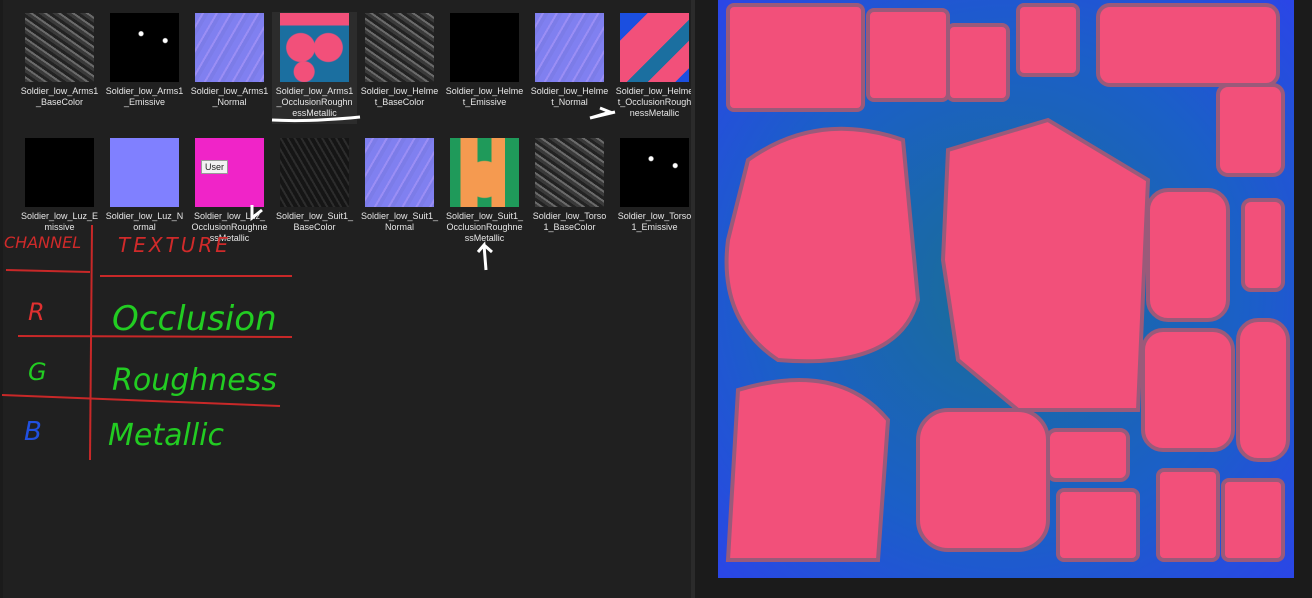  What do you see at coordinates (569, 96) in the screenshot?
I see `file-name: Soldier_low_Helmet_Normal` at bounding box center [569, 96].